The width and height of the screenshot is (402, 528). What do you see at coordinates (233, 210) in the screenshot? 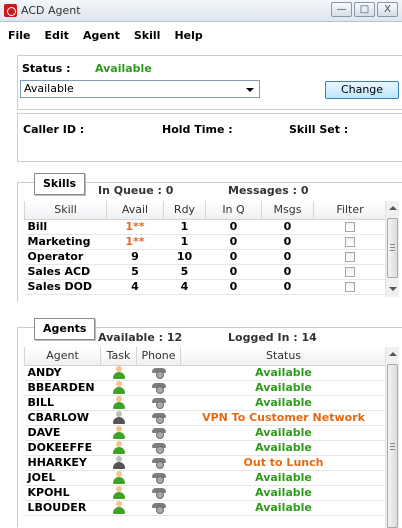
I see `column-header-in-q: In Q` at bounding box center [233, 210].